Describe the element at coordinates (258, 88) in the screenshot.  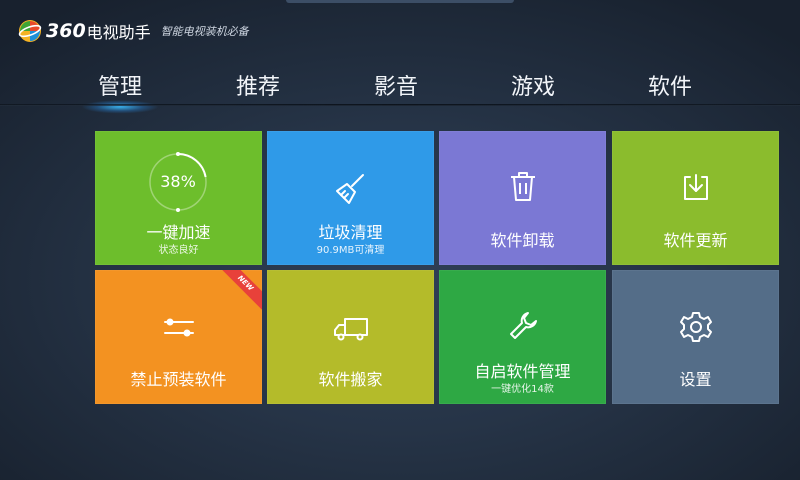
I see `tab-recommend: 推荐` at that location.